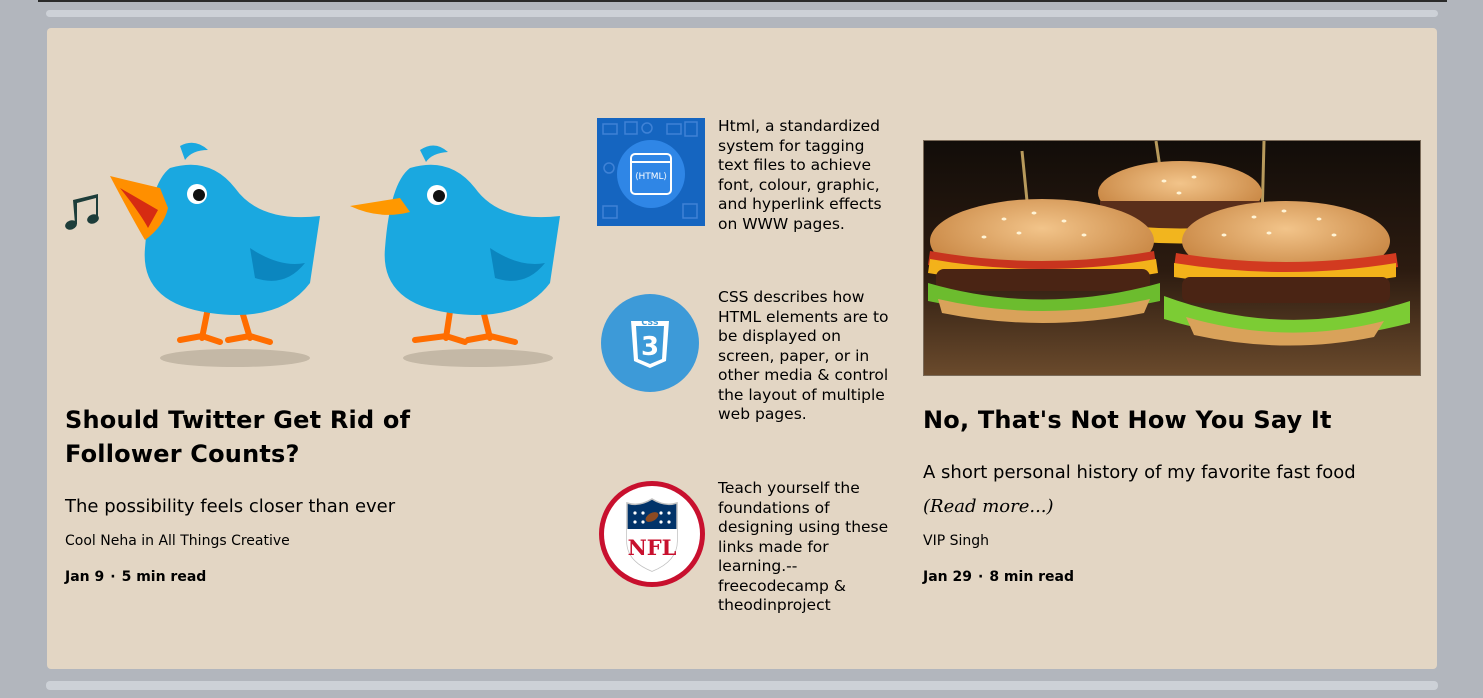  I want to click on music-note-icon, so click(82, 212).